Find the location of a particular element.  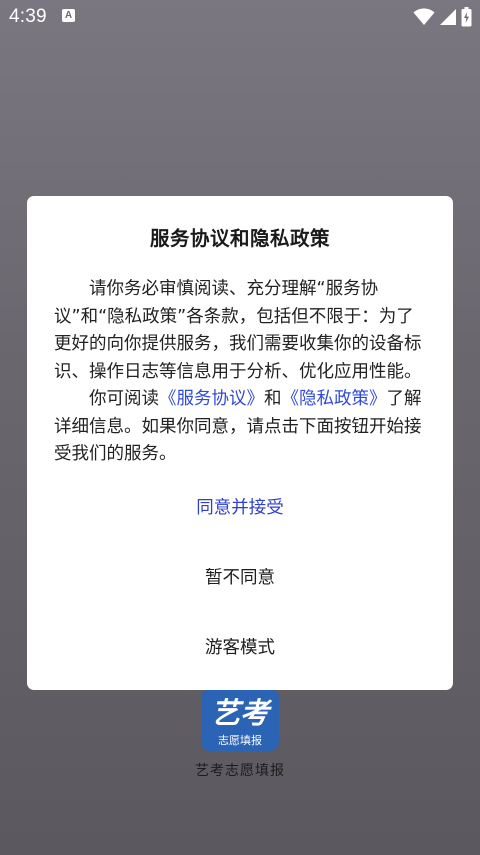

service-agreement-link: 《服务协议》 is located at coordinates (211, 399).